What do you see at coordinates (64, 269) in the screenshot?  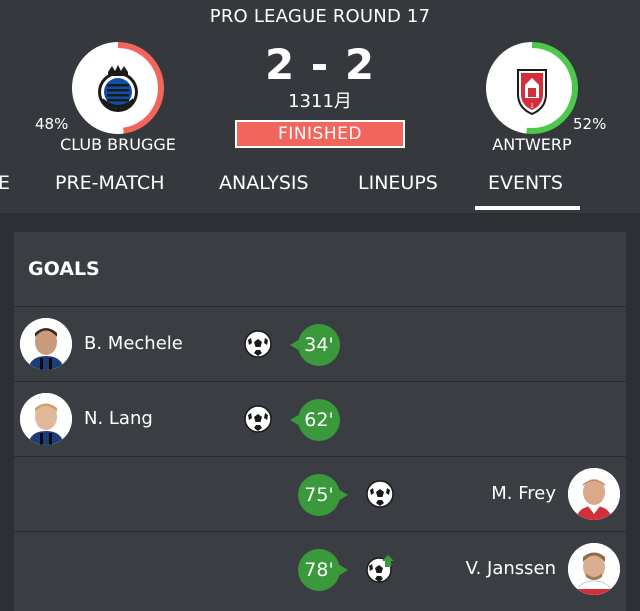 I see `goals-title: GOALS` at bounding box center [64, 269].